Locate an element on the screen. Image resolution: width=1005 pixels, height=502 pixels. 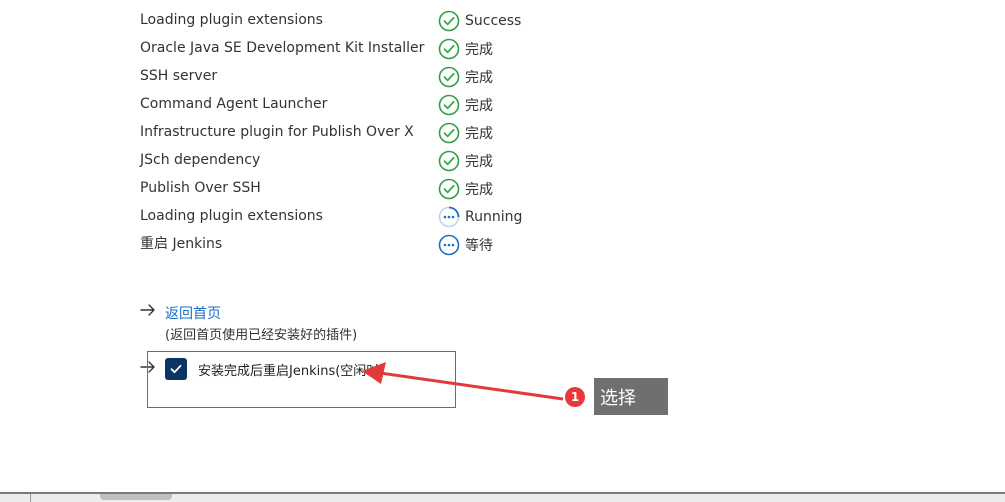
scrollbar-thumb is located at coordinates (136, 497).